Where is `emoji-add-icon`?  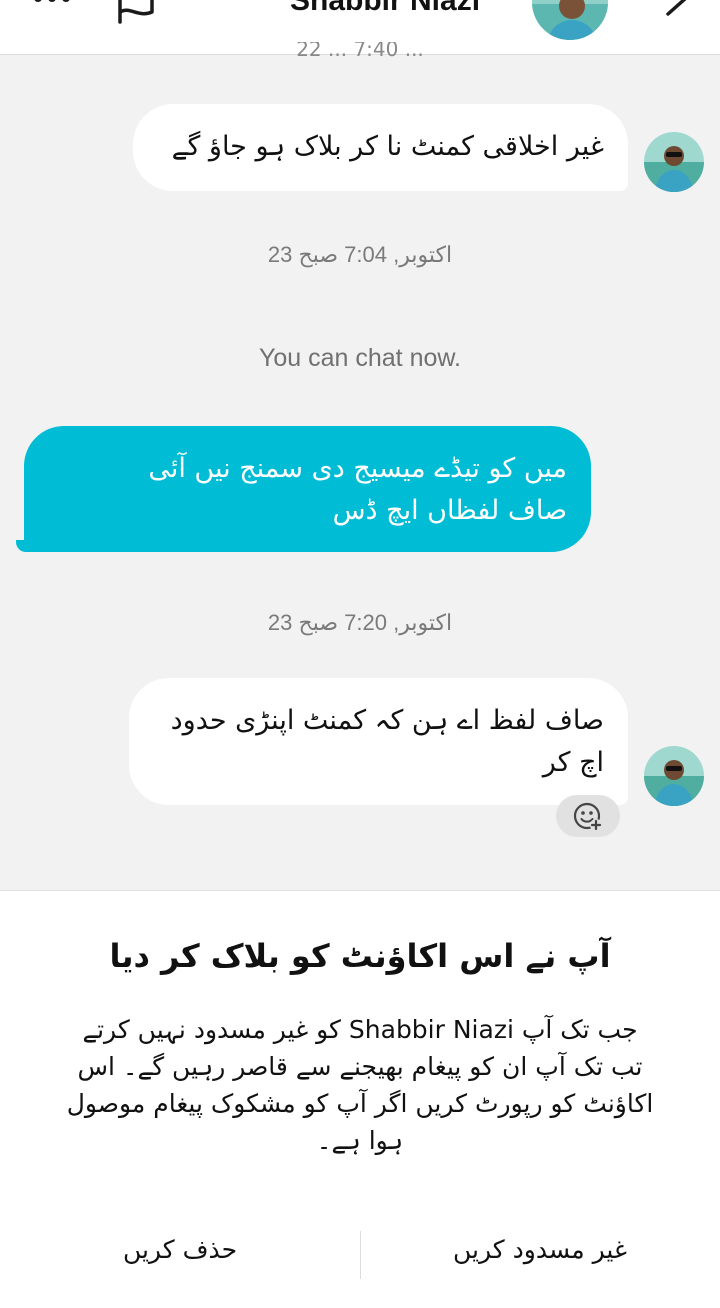 emoji-add-icon is located at coordinates (587, 816).